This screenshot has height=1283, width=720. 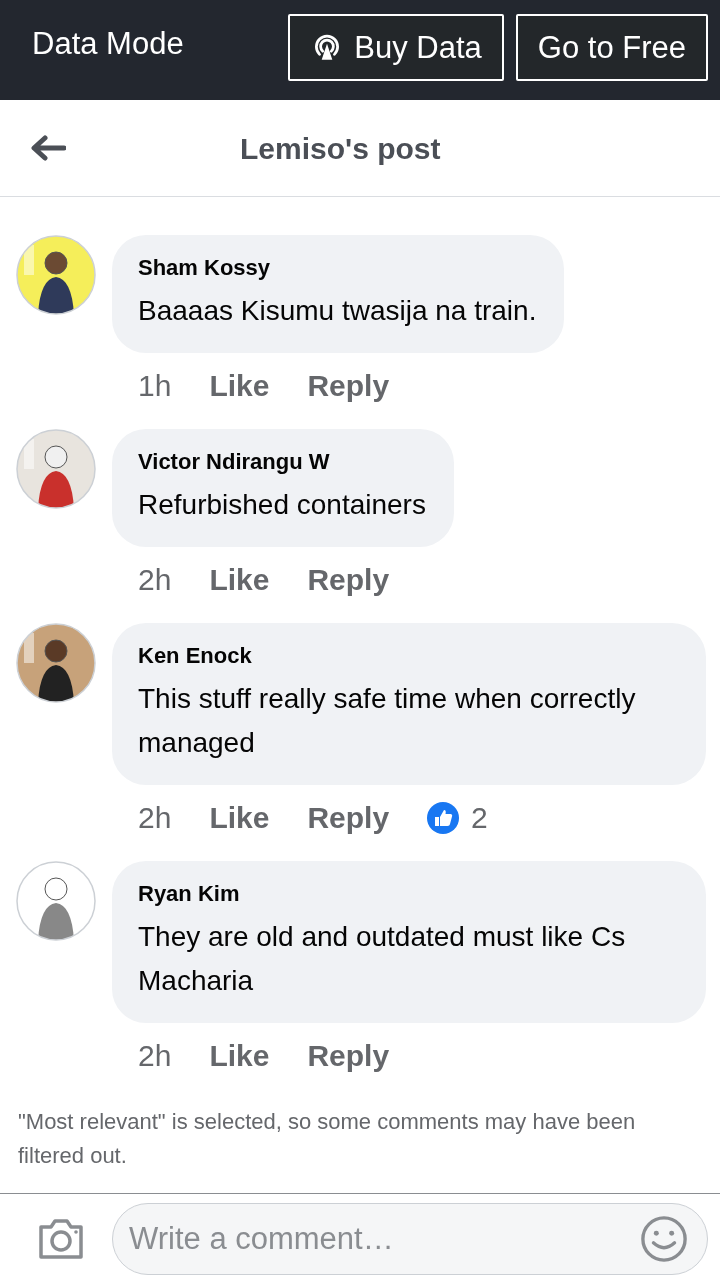 I want to click on comment-text: They are old and outdated must like Cs Macharia, so click(x=382, y=959).